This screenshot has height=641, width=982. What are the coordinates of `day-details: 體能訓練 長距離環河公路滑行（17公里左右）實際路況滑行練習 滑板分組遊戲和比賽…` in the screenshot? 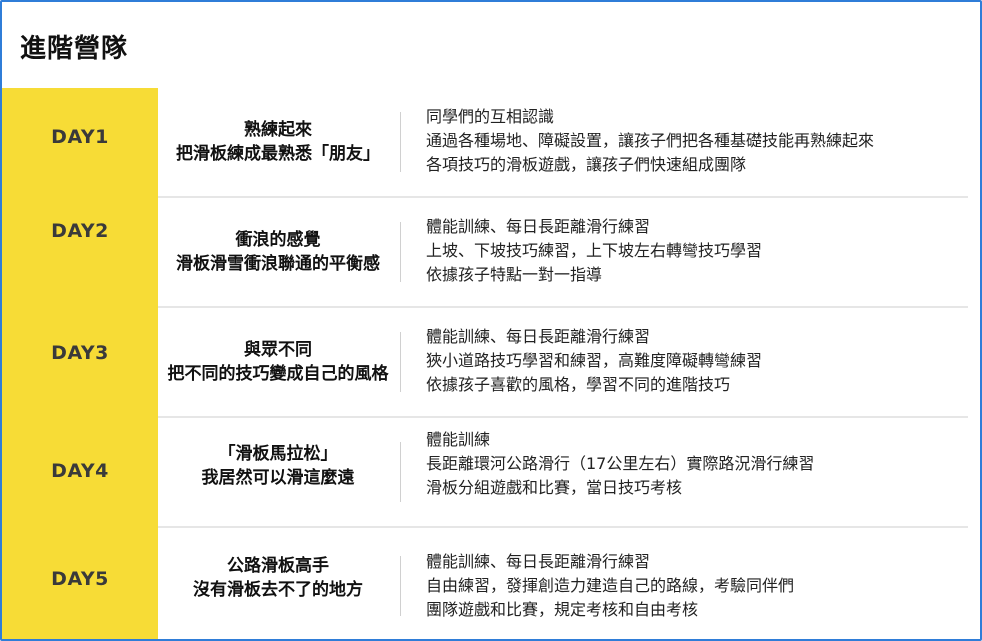 It's located at (691, 464).